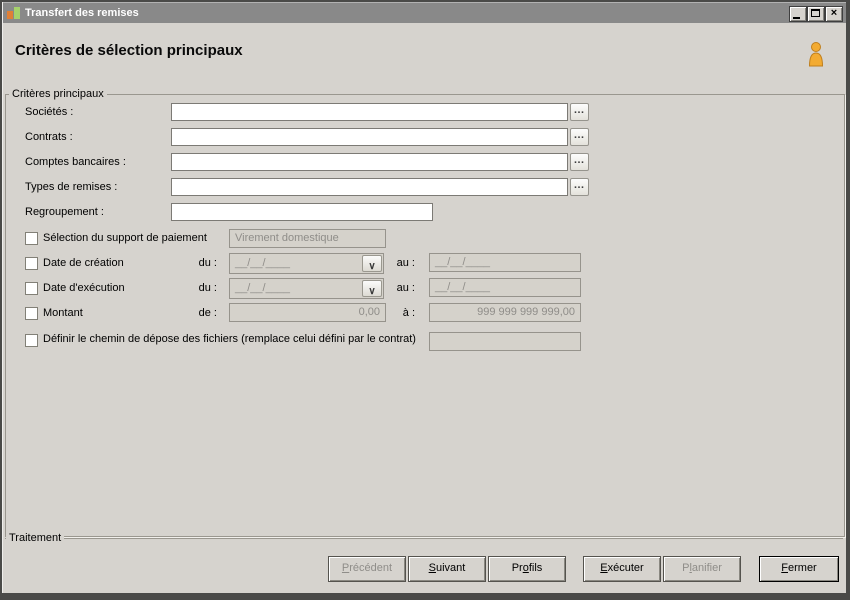 This screenshot has height=600, width=850. What do you see at coordinates (306, 288) in the screenshot?
I see `date-execution-from-dropdown: __/__/____ ∨` at bounding box center [306, 288].